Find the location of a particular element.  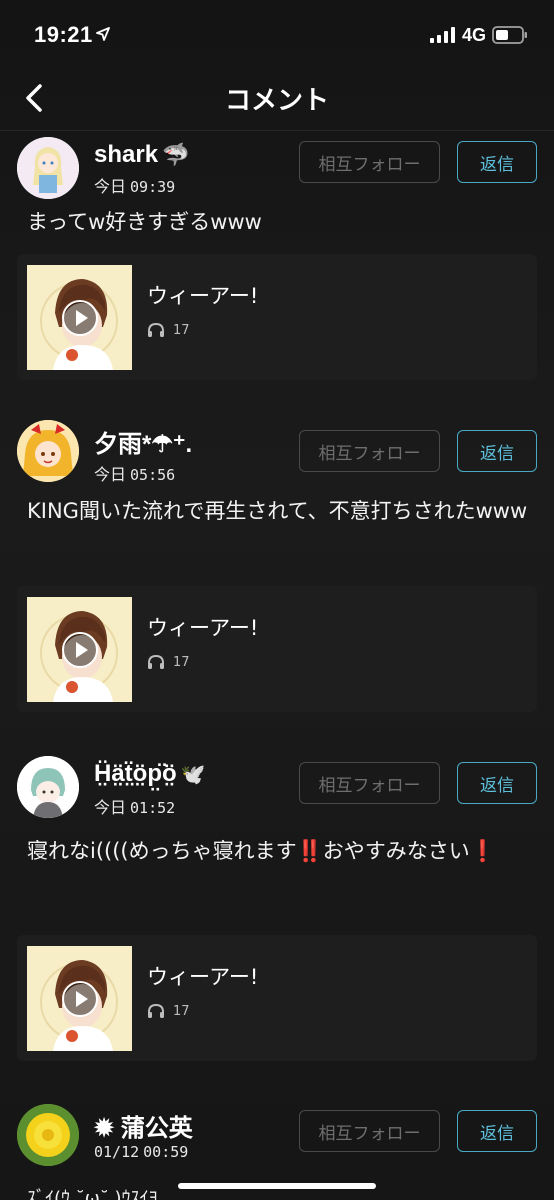

comment-timestamp: 今日 01:52 is located at coordinates (135, 807).